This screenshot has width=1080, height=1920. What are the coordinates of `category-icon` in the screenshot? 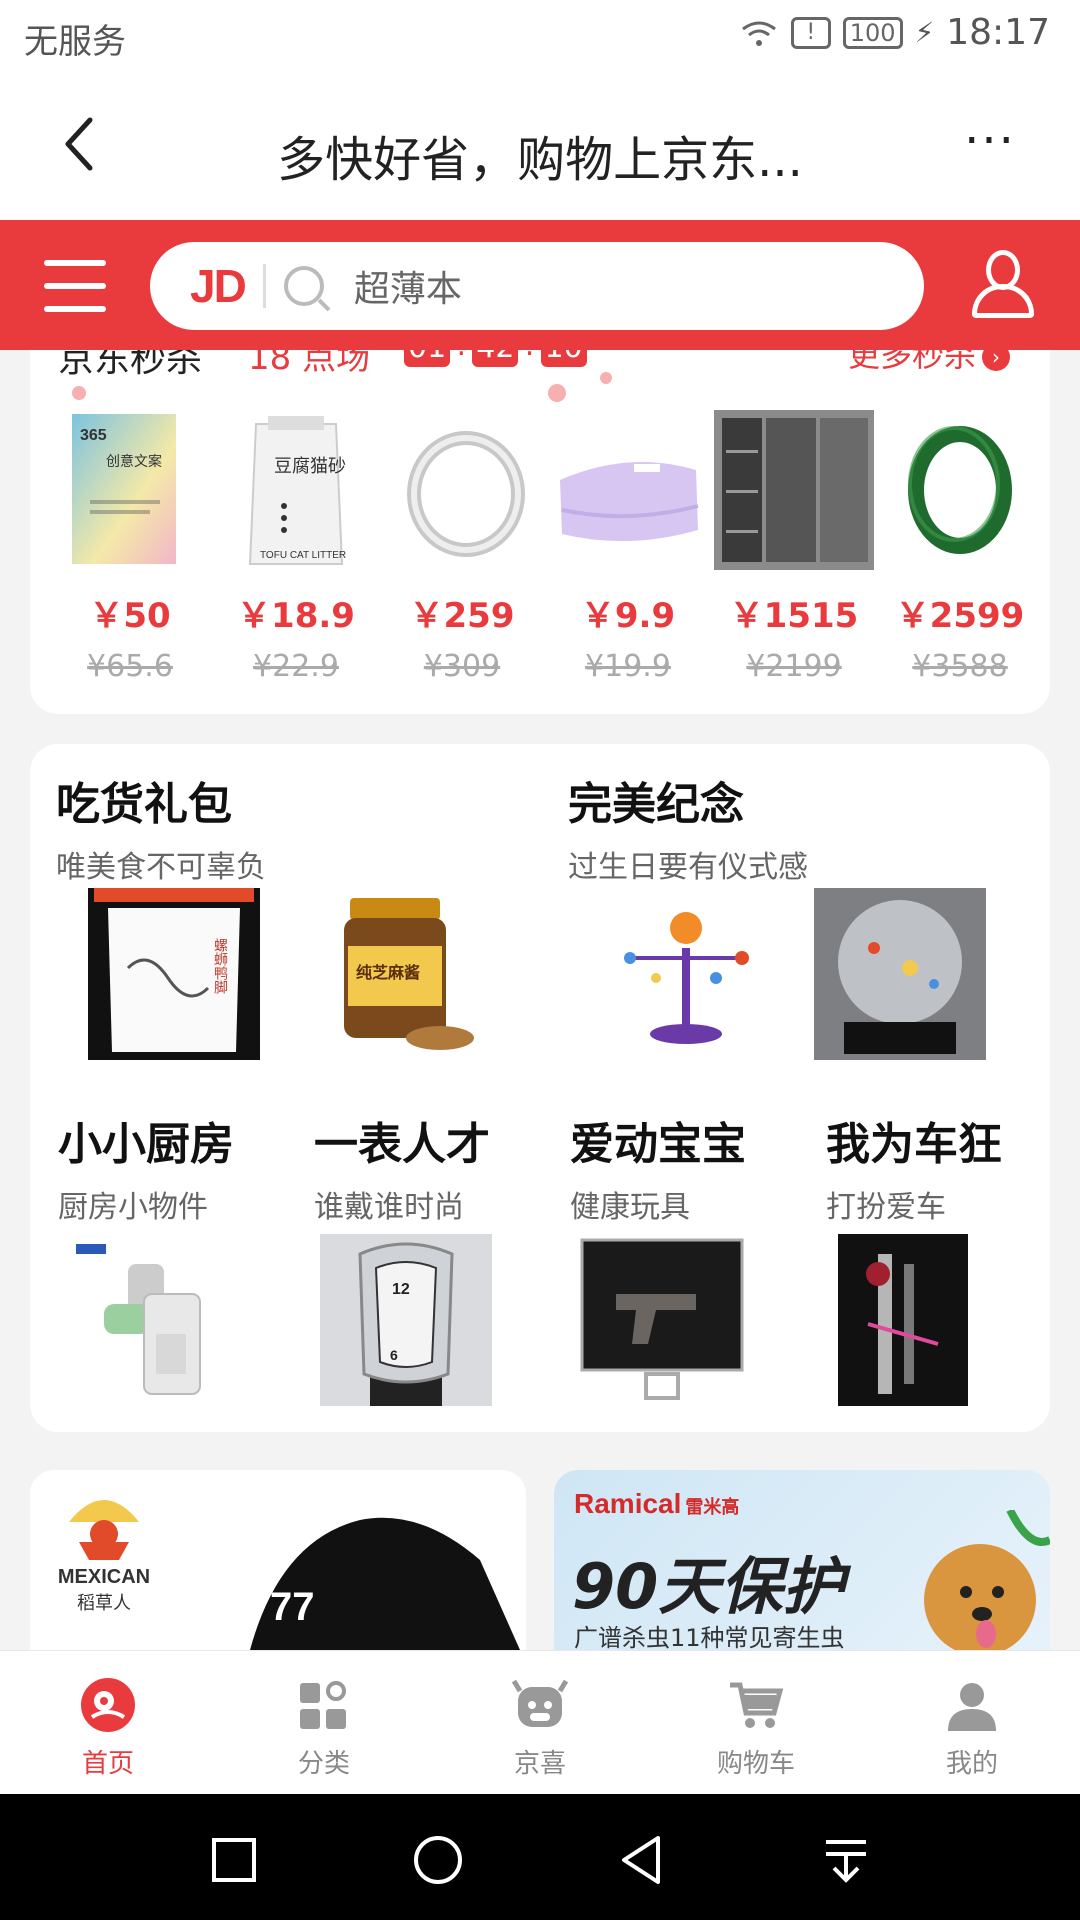 It's located at (324, 1705).